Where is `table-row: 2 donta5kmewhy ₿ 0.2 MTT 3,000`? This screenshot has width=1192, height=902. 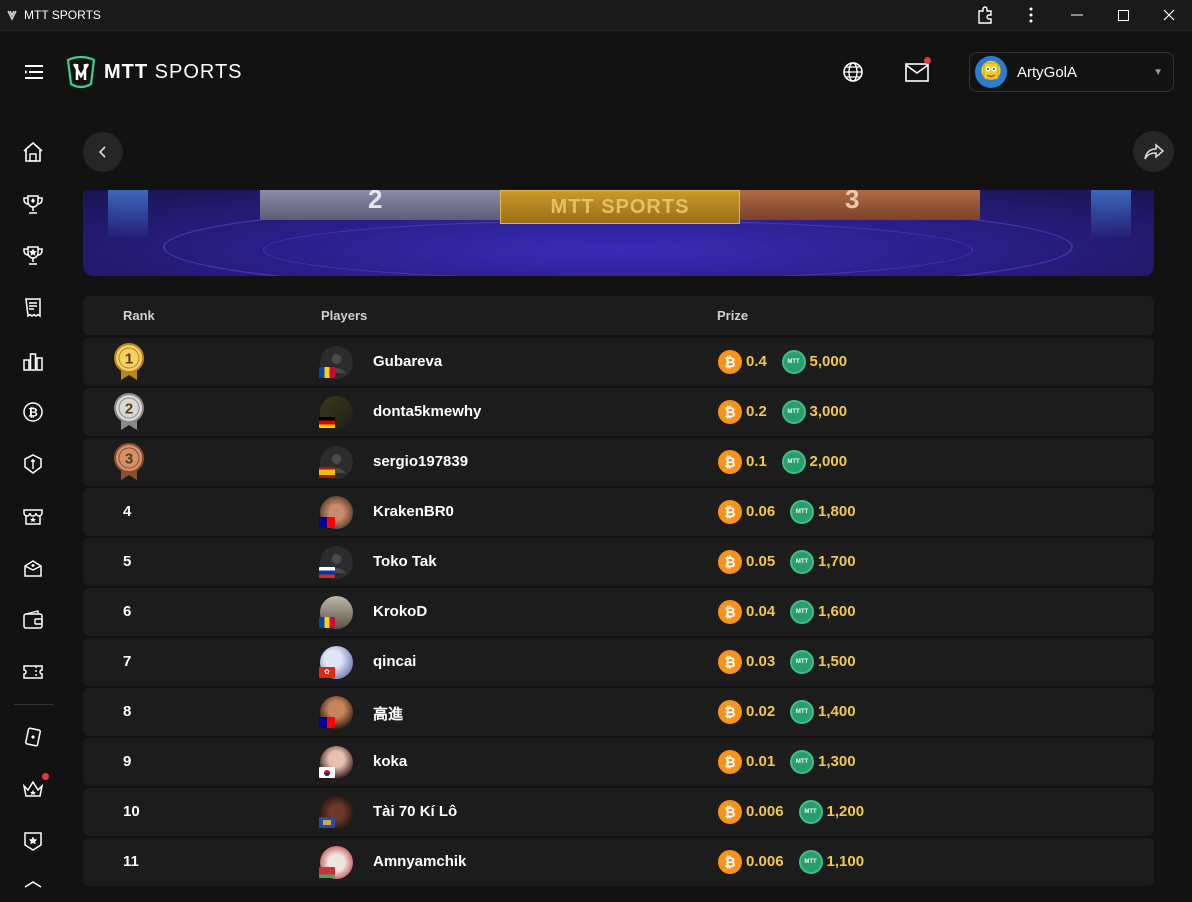
table-row: 2 donta5kmewhy ₿ 0.2 MTT 3,000 is located at coordinates (618, 412).